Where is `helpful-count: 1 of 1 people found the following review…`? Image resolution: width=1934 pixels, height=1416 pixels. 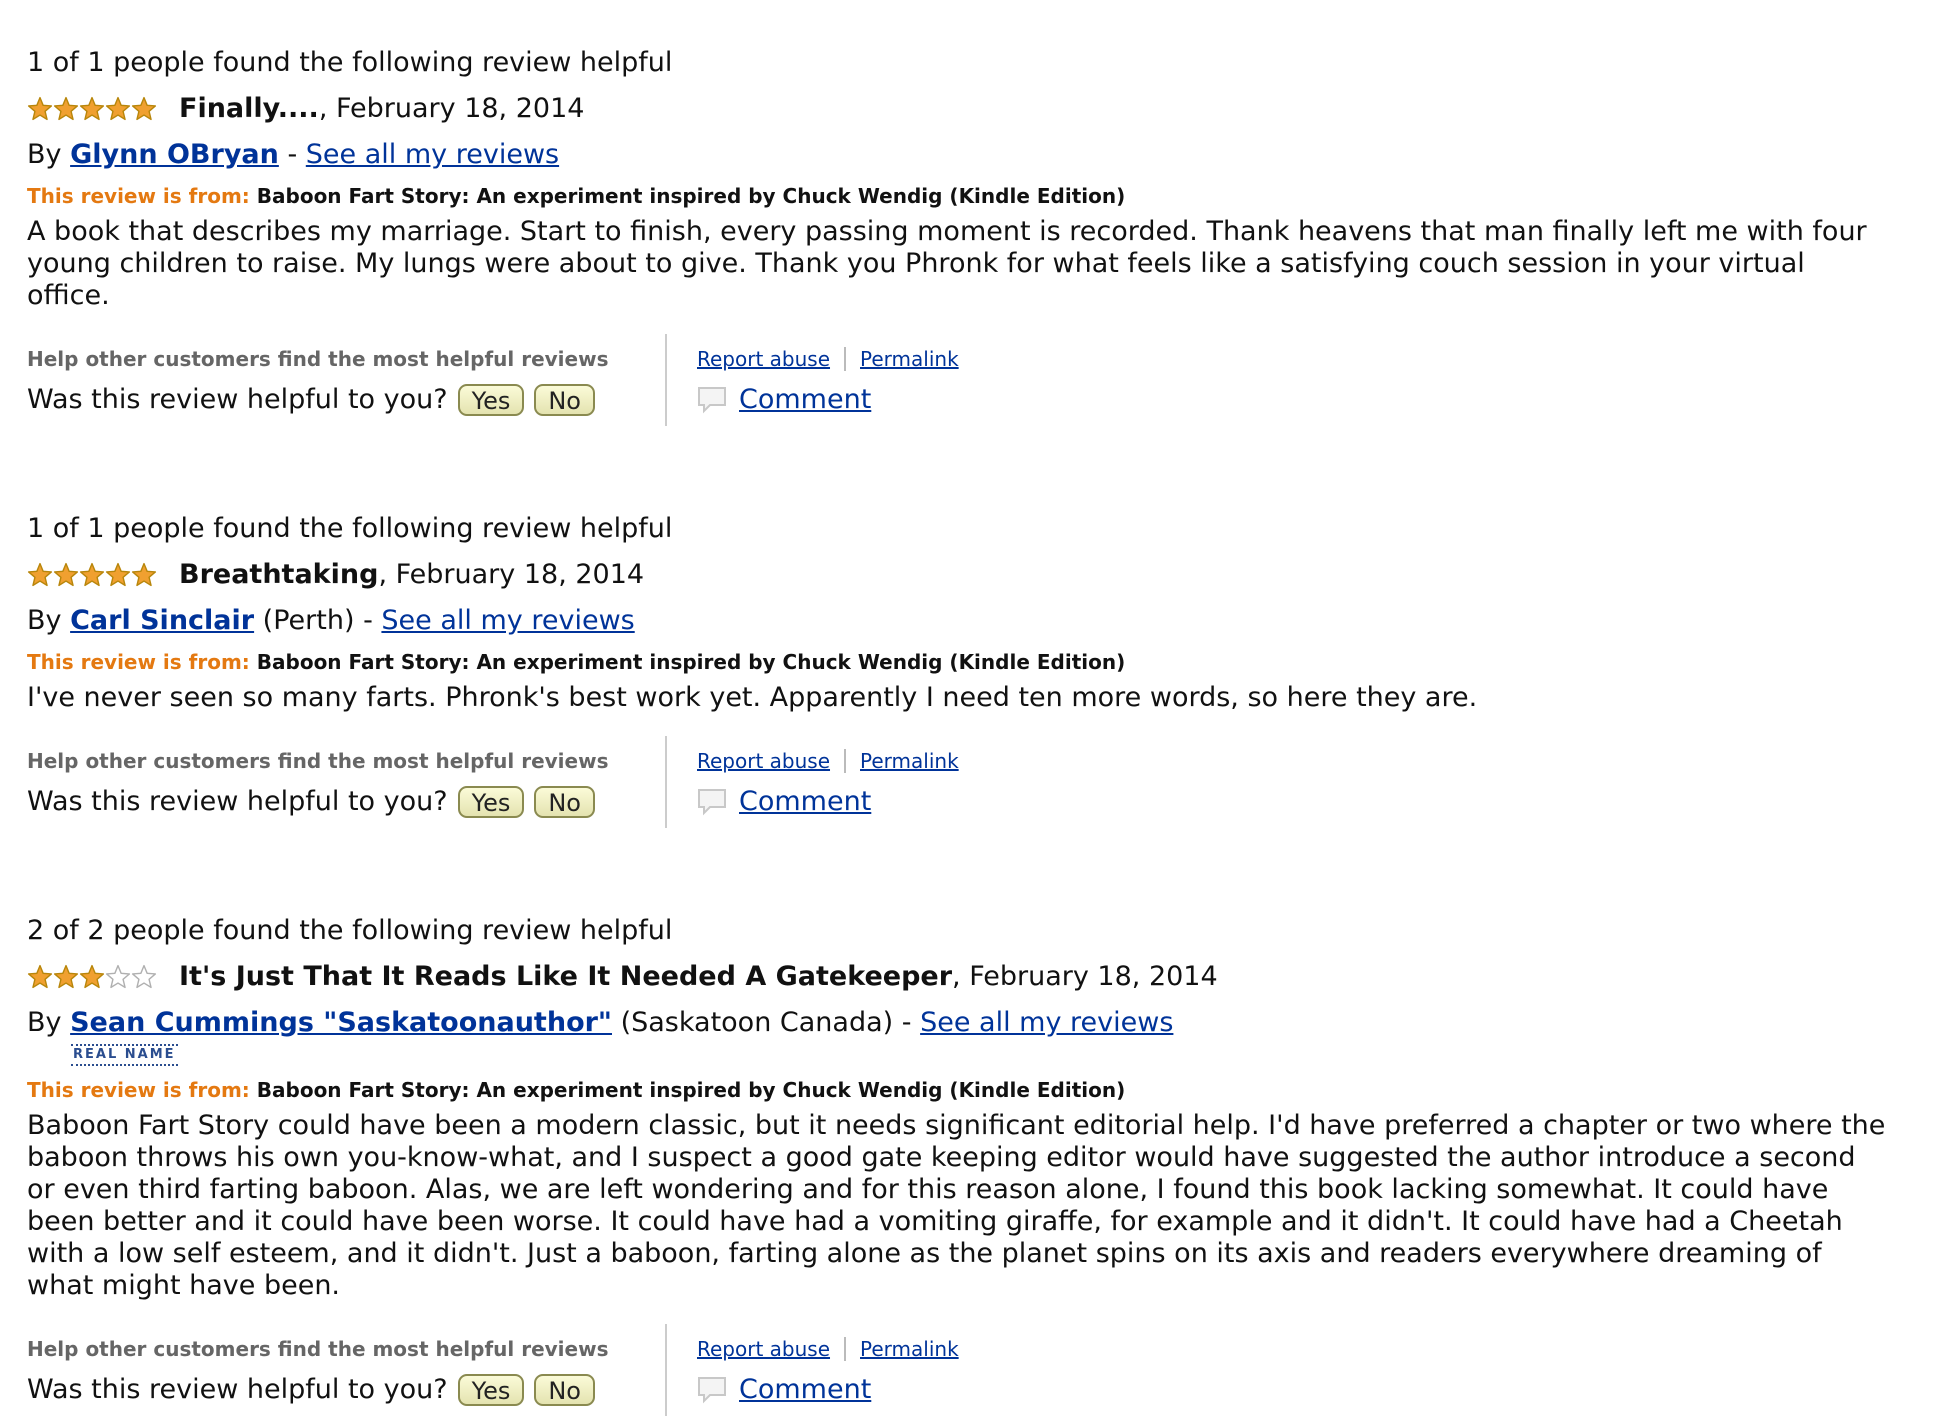
helpful-count: 1 of 1 people found the following review… is located at coordinates (350, 528).